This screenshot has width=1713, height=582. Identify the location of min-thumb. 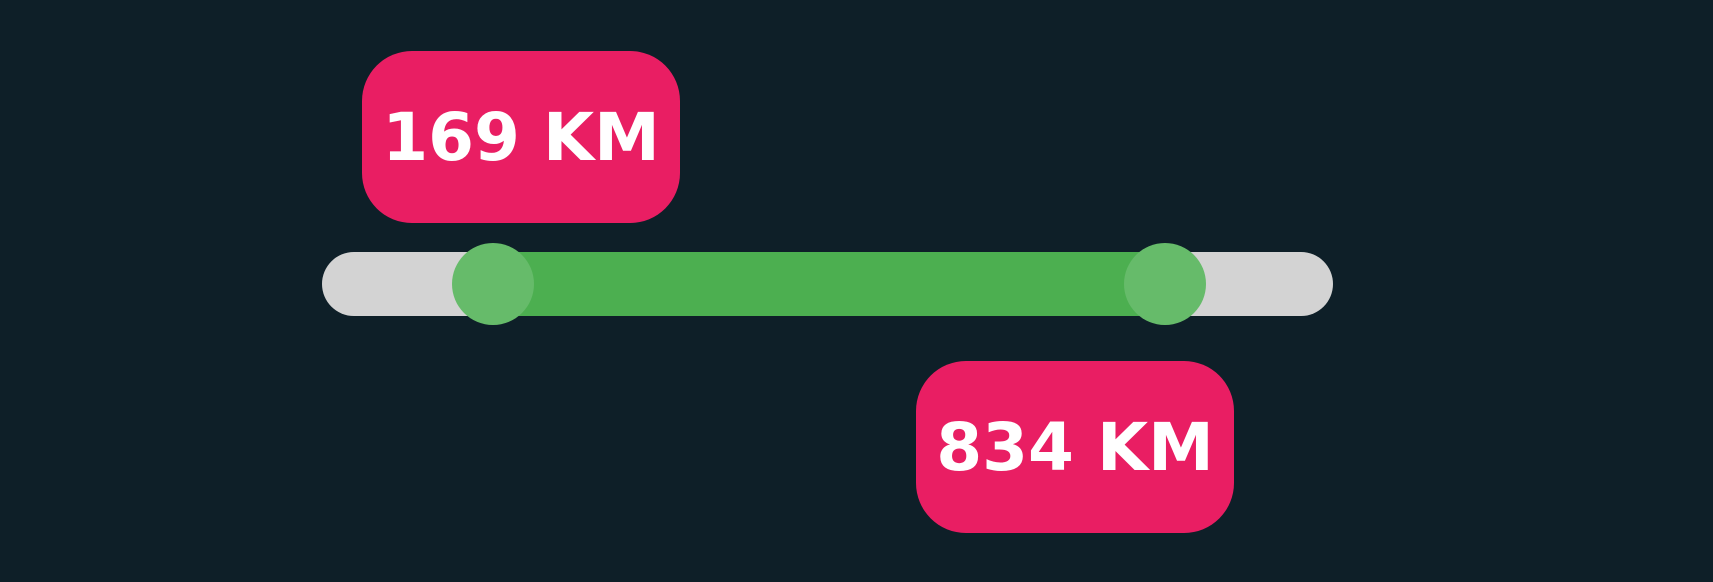
(492, 284).